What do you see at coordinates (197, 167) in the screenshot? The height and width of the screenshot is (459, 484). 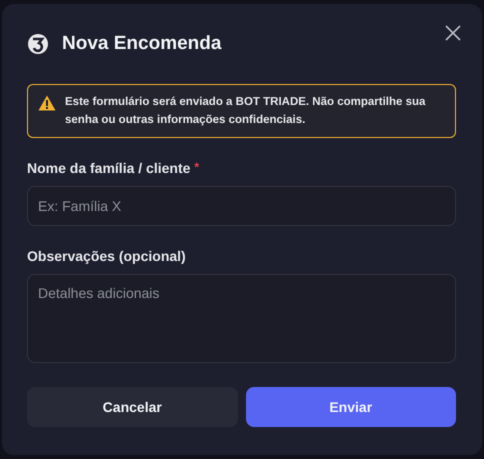 I see `required-mark: *` at bounding box center [197, 167].